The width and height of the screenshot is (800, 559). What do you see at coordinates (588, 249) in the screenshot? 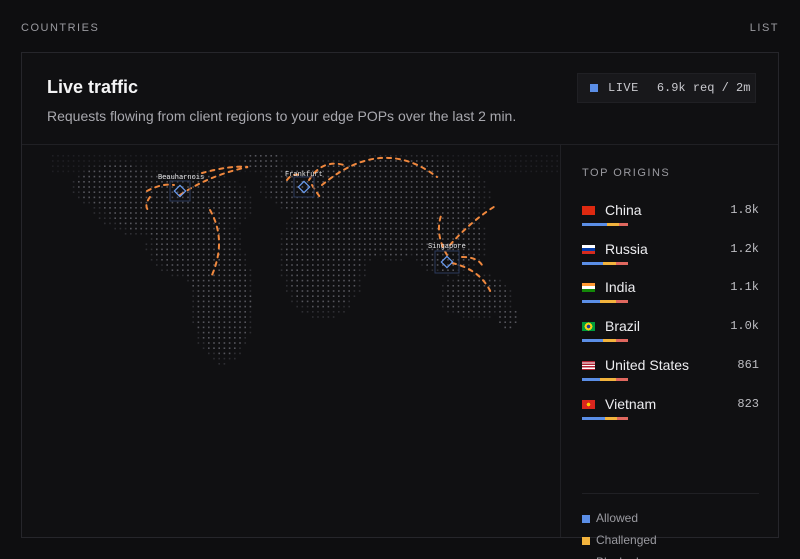
I see `flag-ru-icon` at bounding box center [588, 249].